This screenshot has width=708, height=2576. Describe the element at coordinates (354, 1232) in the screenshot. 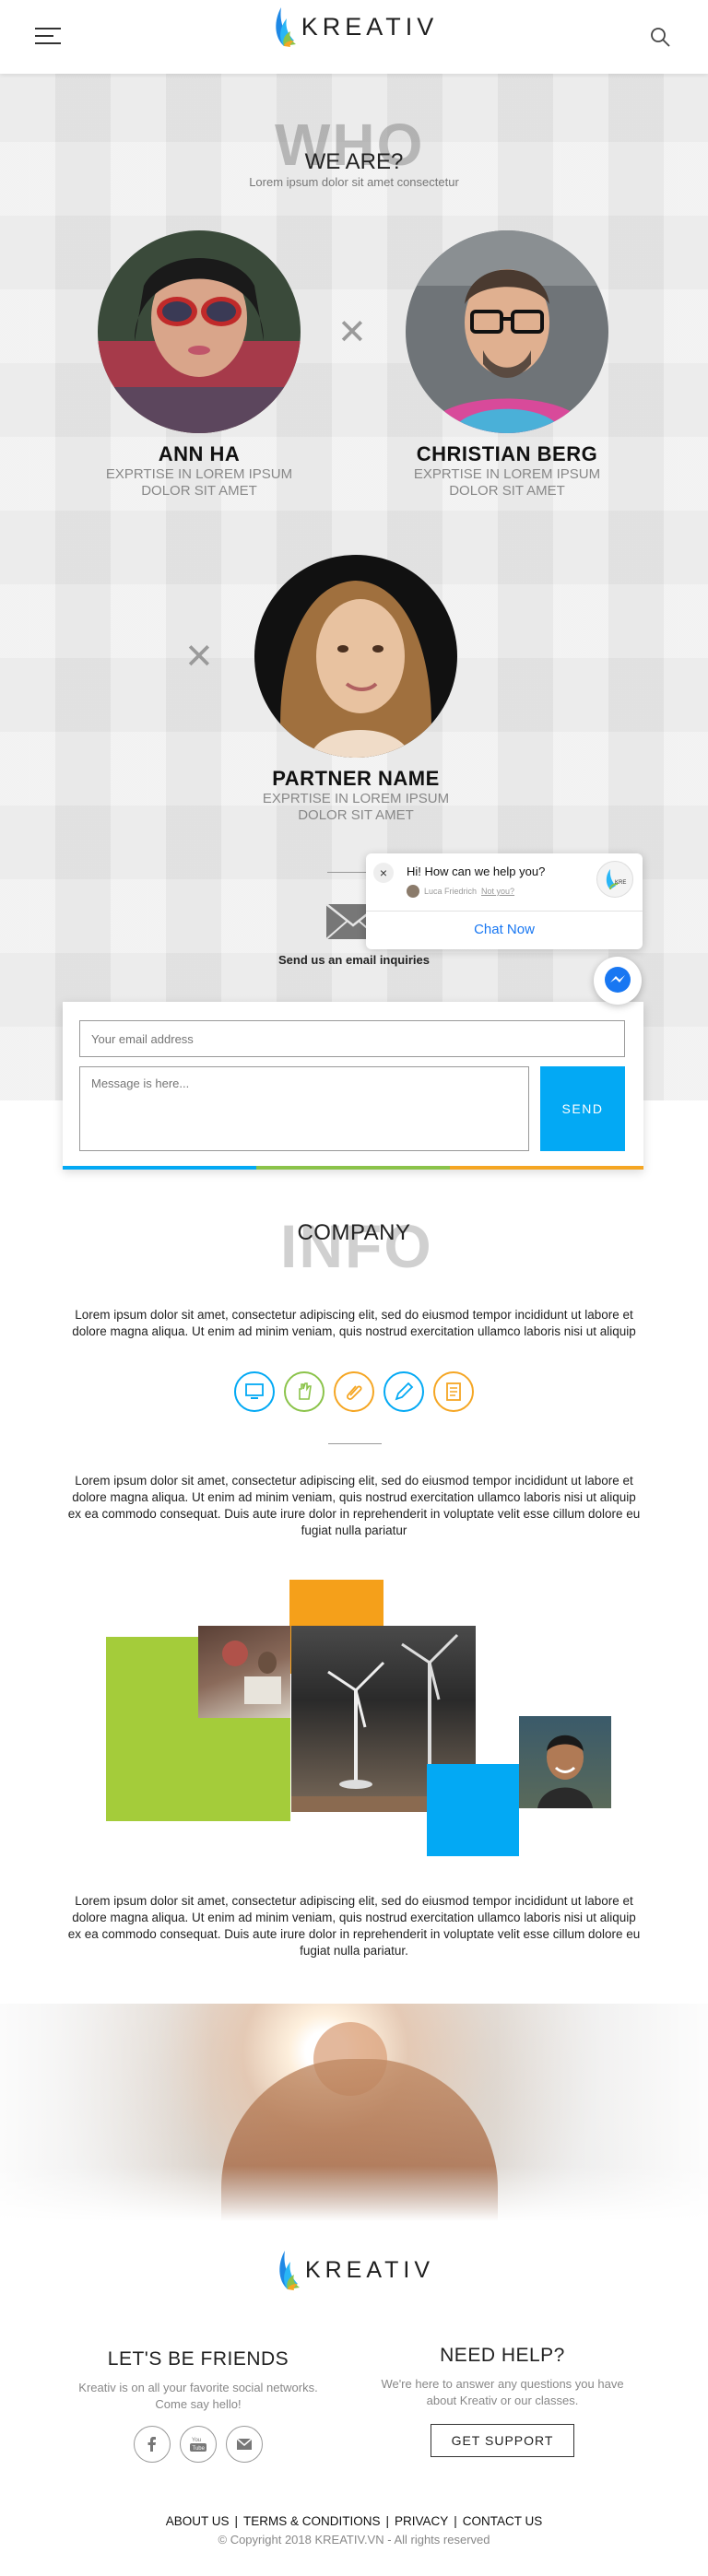

I see `info-title: COMPANY` at that location.